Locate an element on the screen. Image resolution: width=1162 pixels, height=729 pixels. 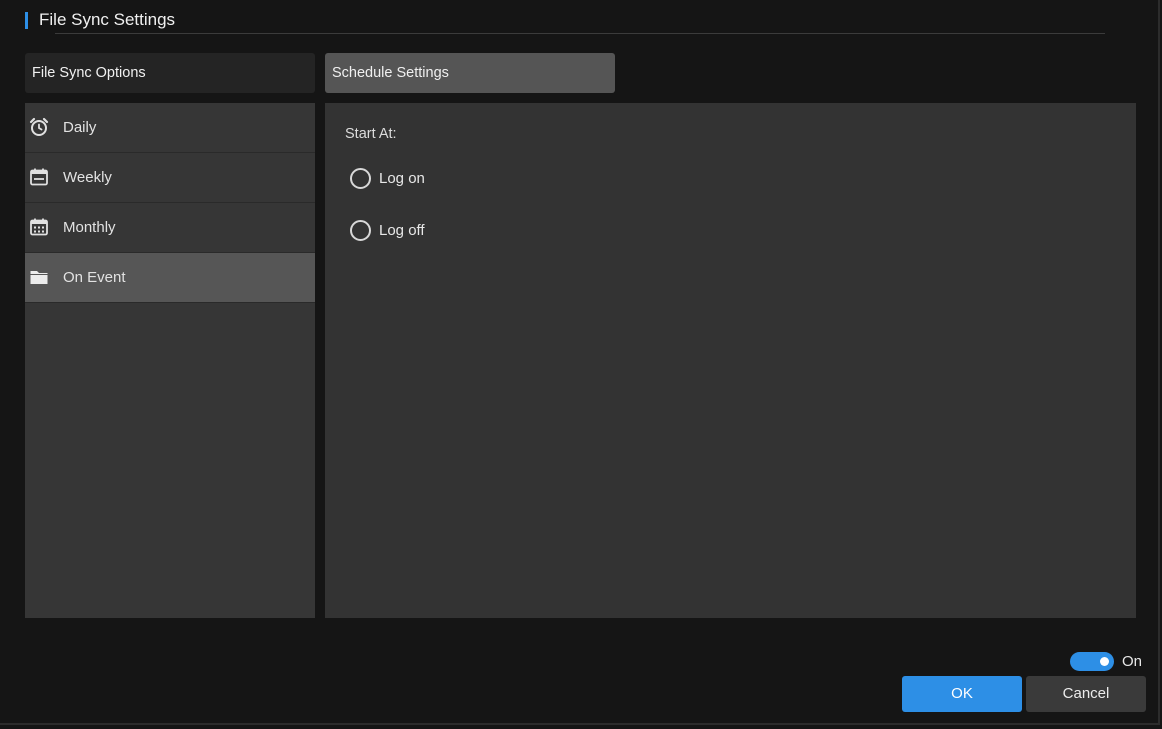
enable-toggle is located at coordinates (1092, 661).